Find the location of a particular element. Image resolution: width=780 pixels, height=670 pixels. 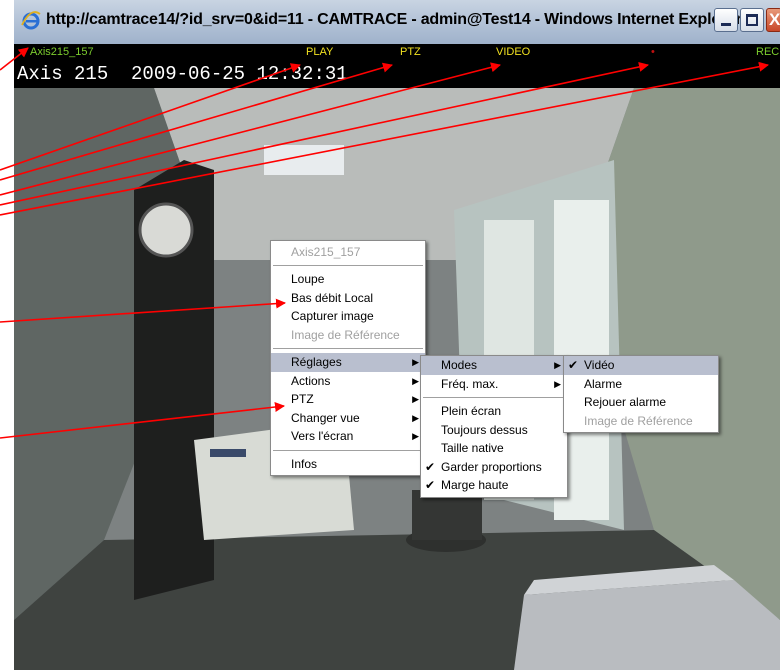

status-indicator: • is located at coordinates (653, 52).